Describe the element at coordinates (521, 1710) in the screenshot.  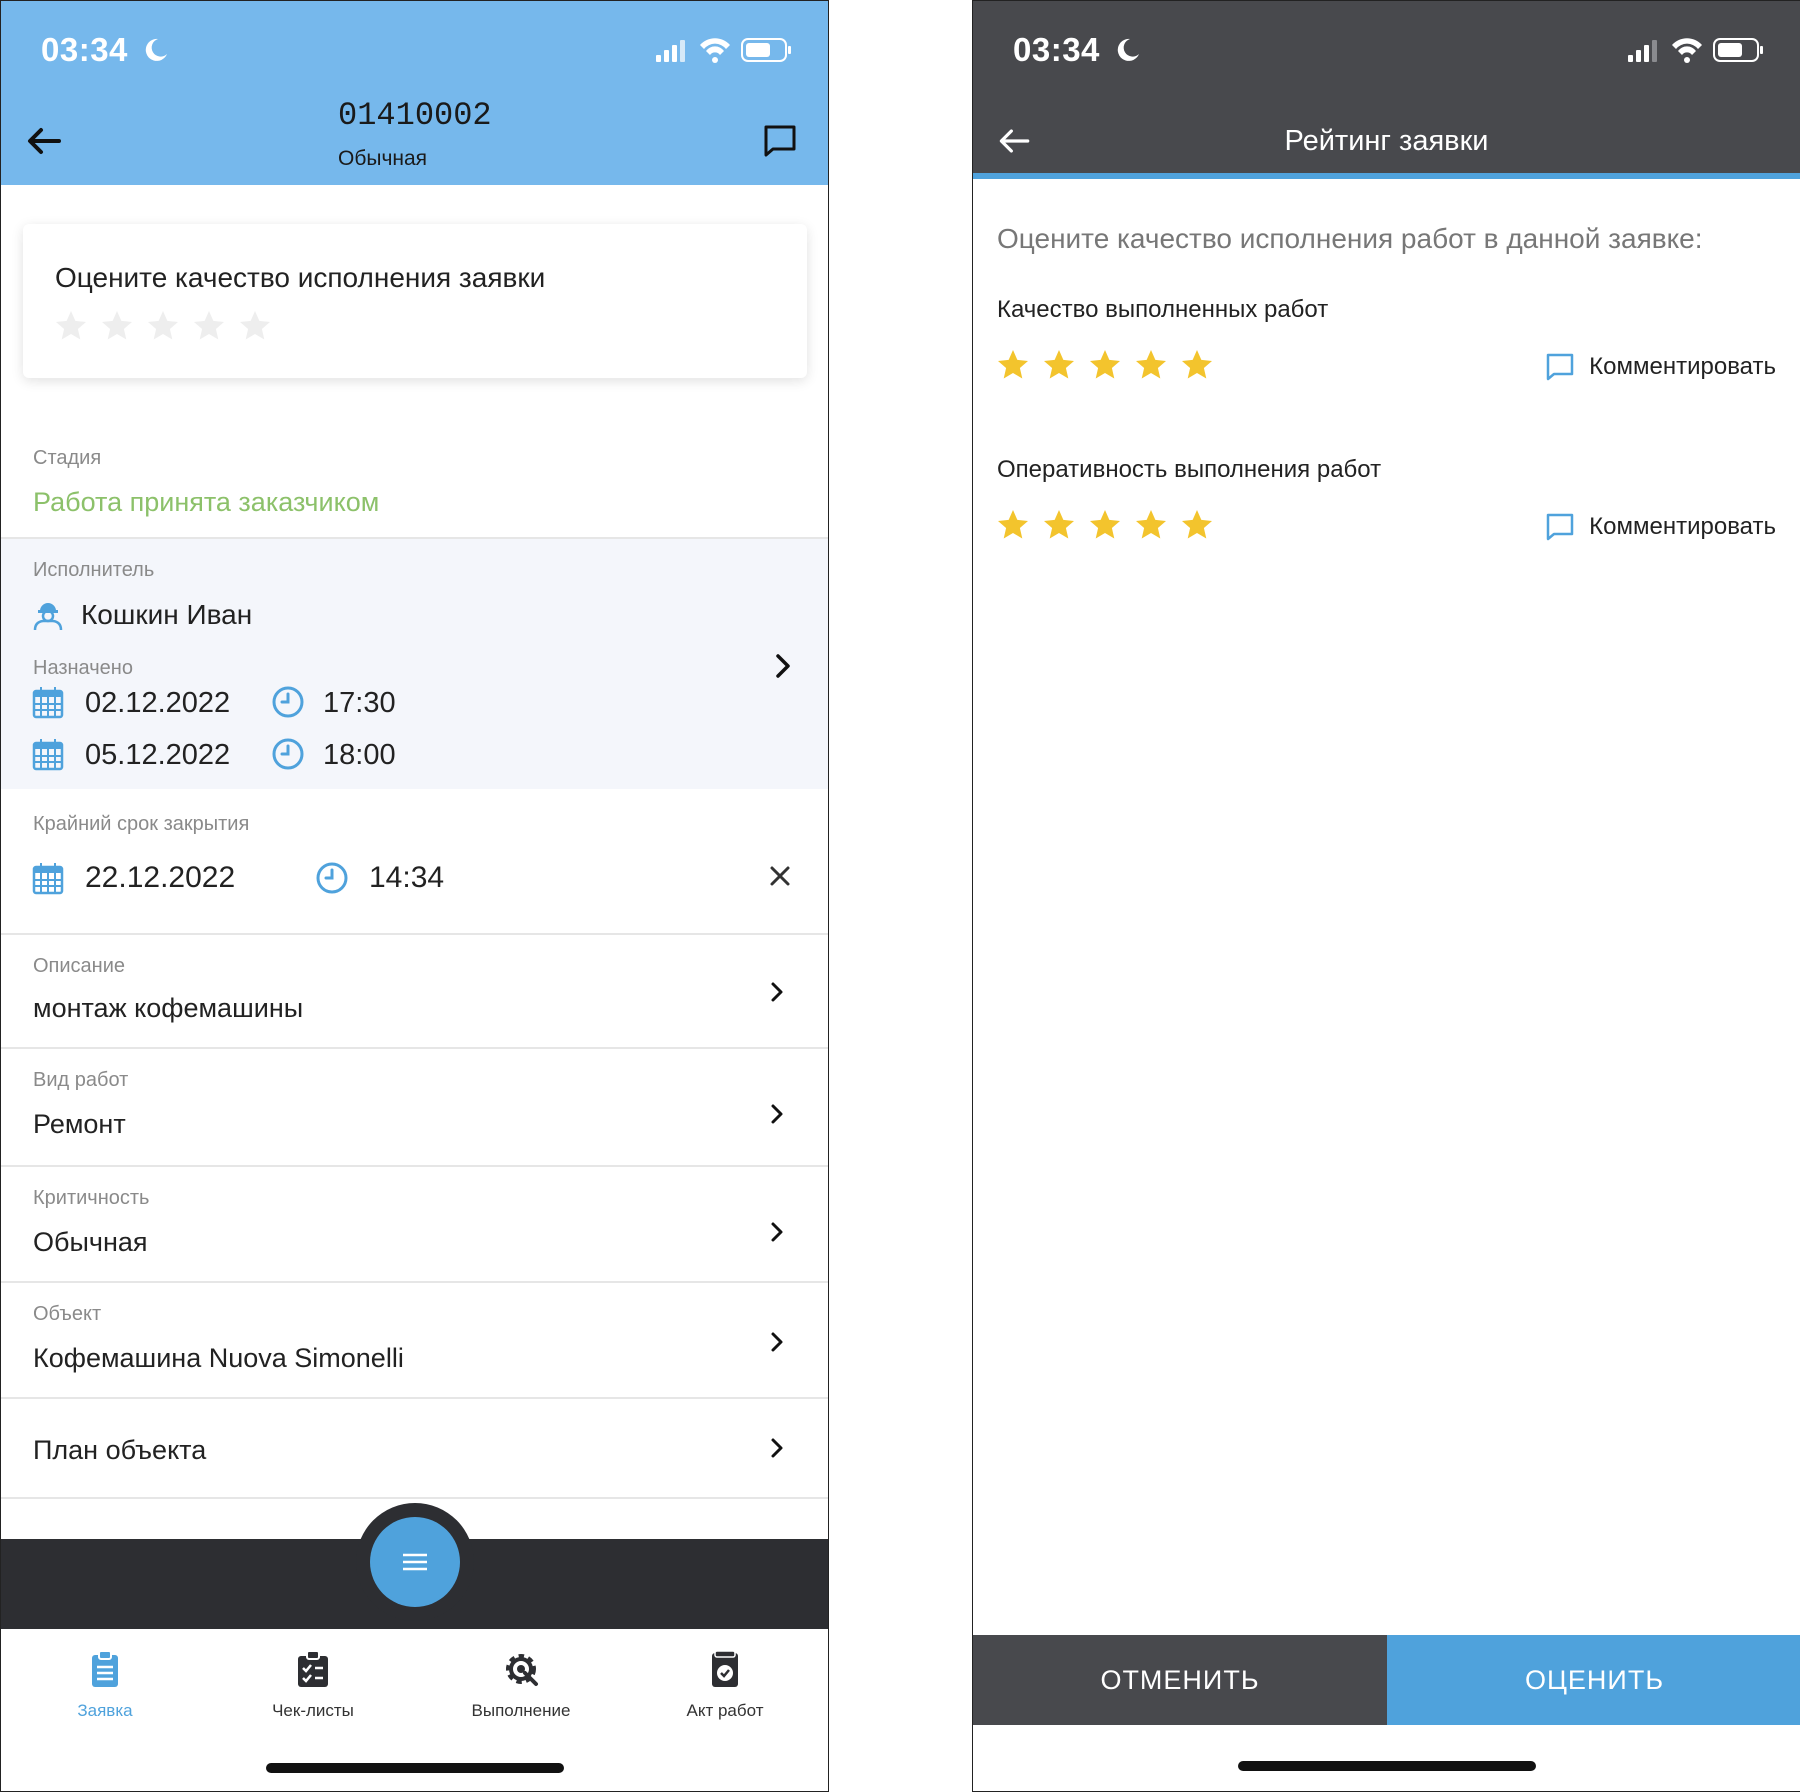
I see `tab-execution-label: Выполнение` at that location.